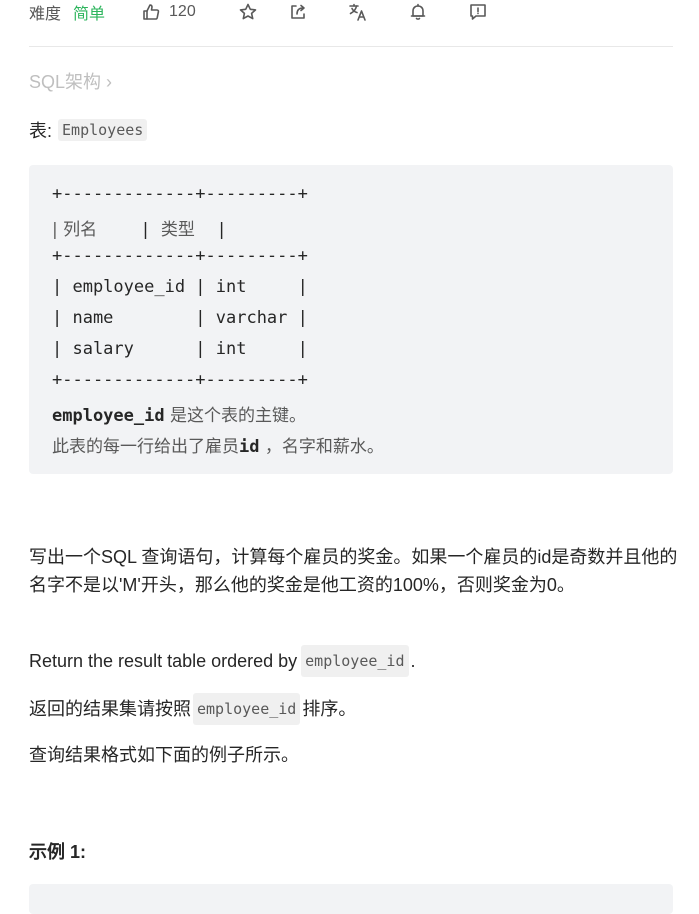 The image size is (699, 914). What do you see at coordinates (180, 318) in the screenshot?
I see `schema-row-name: | name | varchar |` at bounding box center [180, 318].